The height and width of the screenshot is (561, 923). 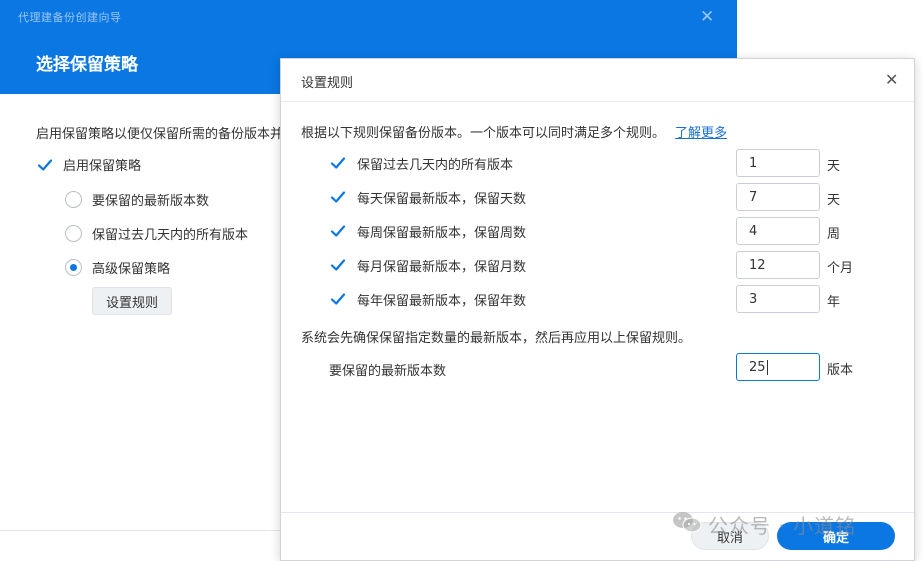 I want to click on learn-more-link: 了解更多, so click(x=701, y=133).